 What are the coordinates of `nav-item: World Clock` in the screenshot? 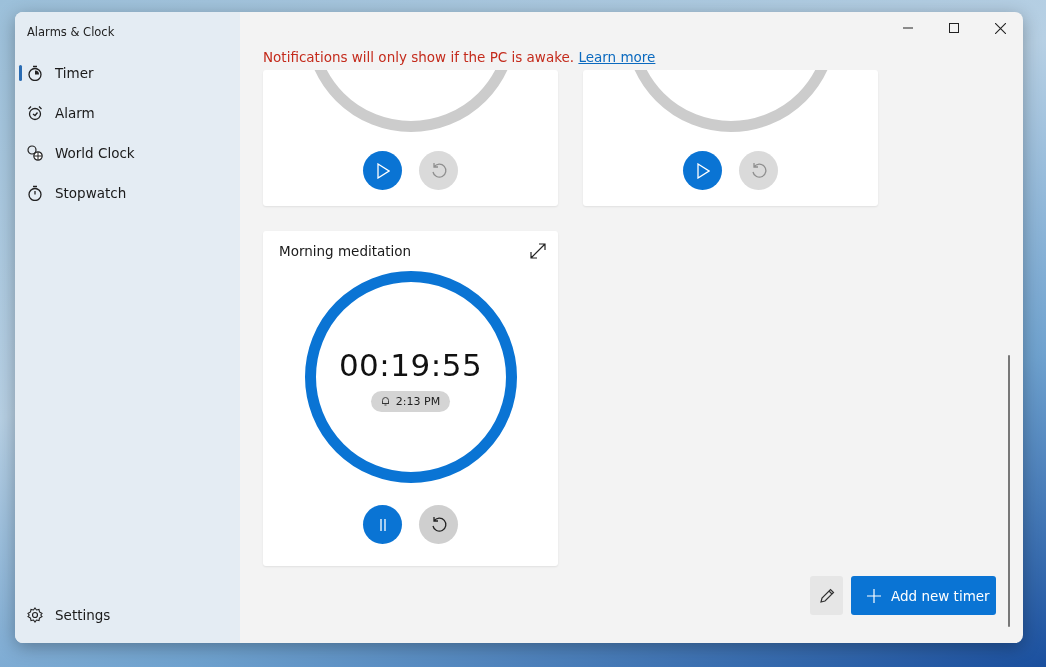 It's located at (127, 153).